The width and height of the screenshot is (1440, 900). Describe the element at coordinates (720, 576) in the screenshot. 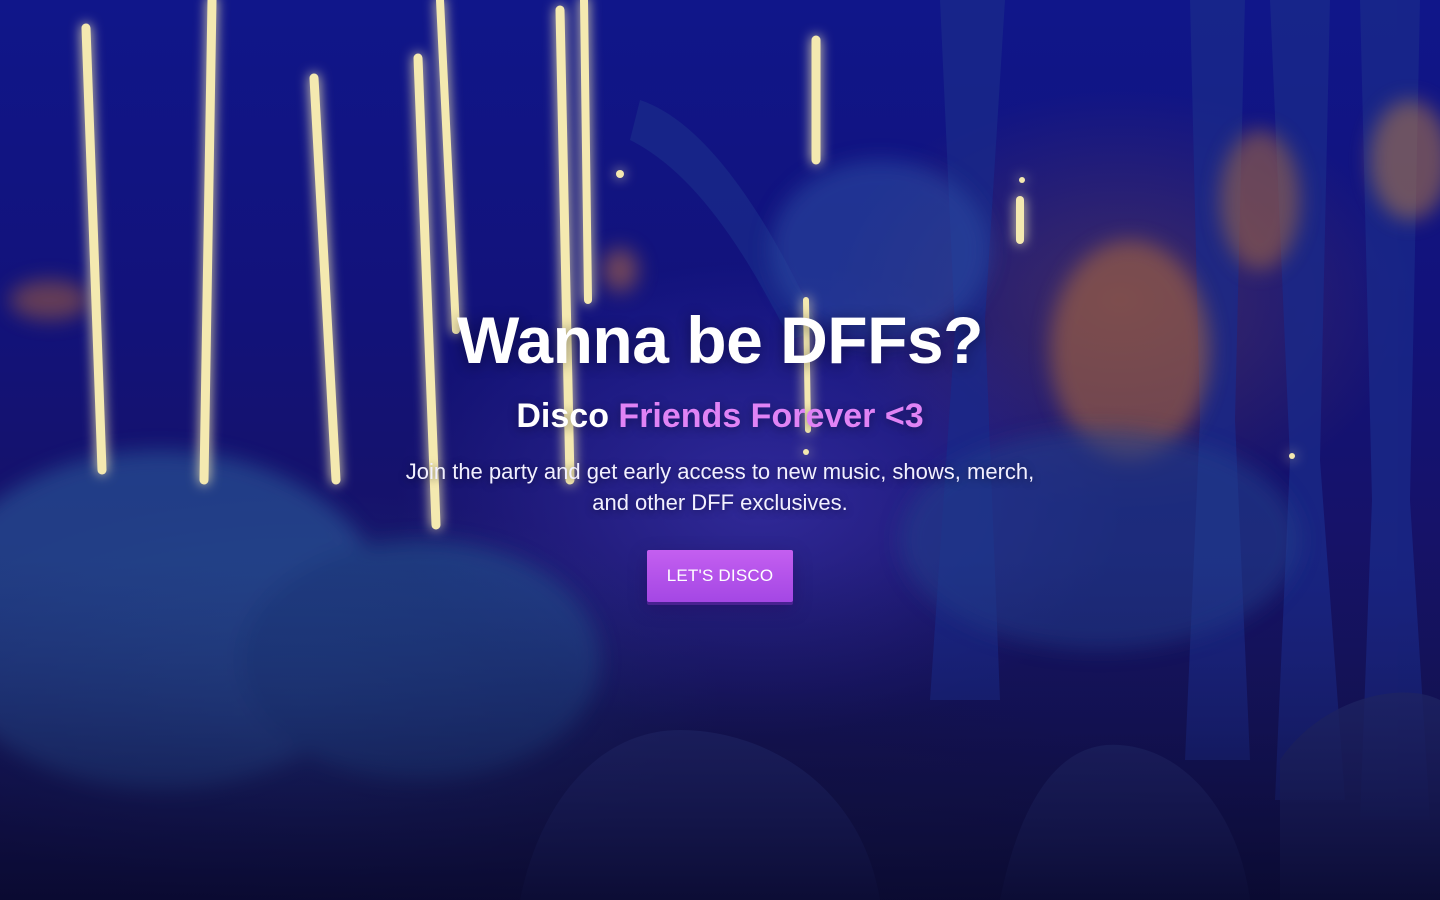

I see `lets-disco-button: LET'S DISCO` at that location.